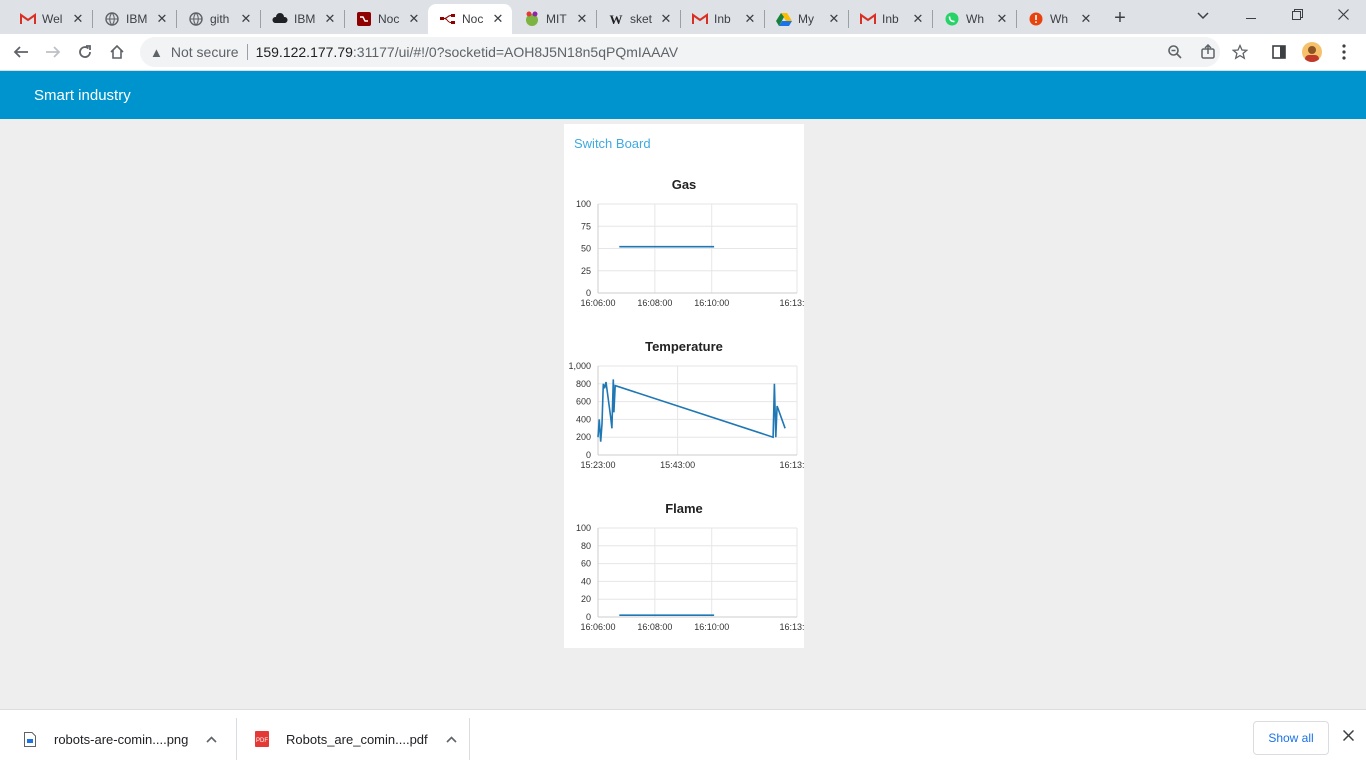  I want to click on x-tick-label: 16:08:00, so click(654, 627).